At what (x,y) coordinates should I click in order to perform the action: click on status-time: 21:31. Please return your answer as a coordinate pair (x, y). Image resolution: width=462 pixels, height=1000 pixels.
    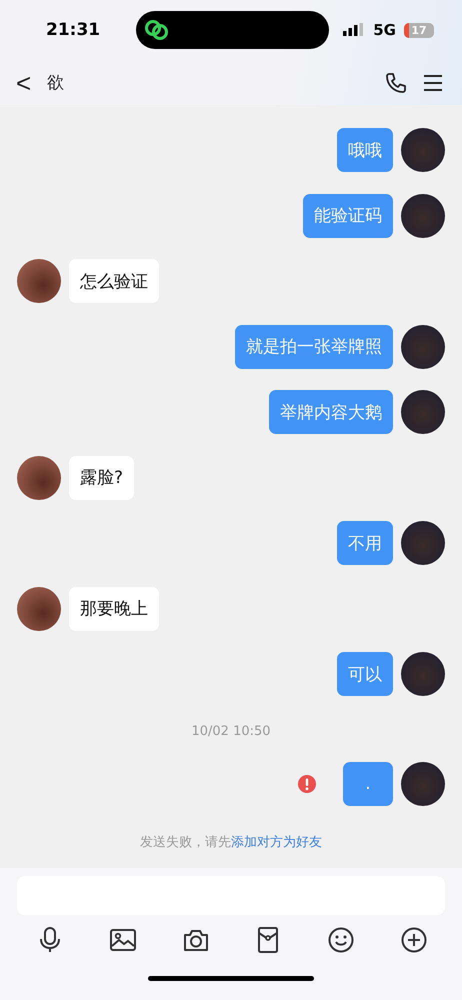
    Looking at the image, I should click on (73, 30).